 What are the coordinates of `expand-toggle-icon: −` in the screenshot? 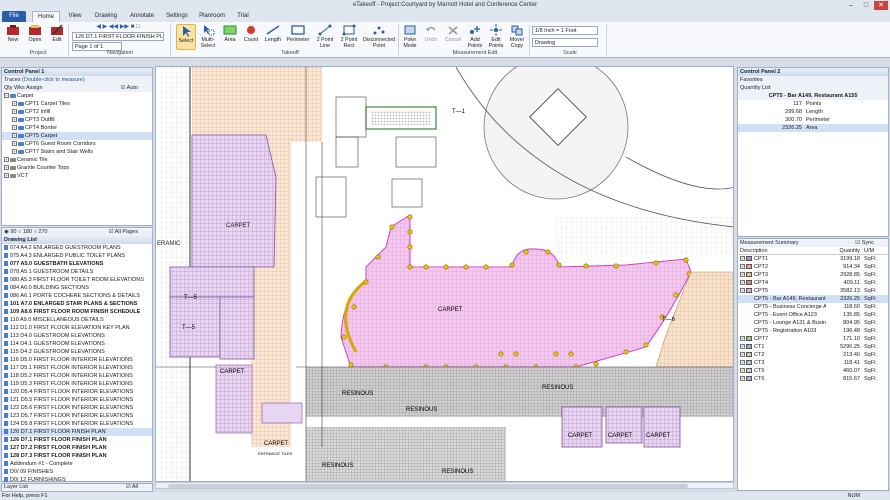 It's located at (6, 96).